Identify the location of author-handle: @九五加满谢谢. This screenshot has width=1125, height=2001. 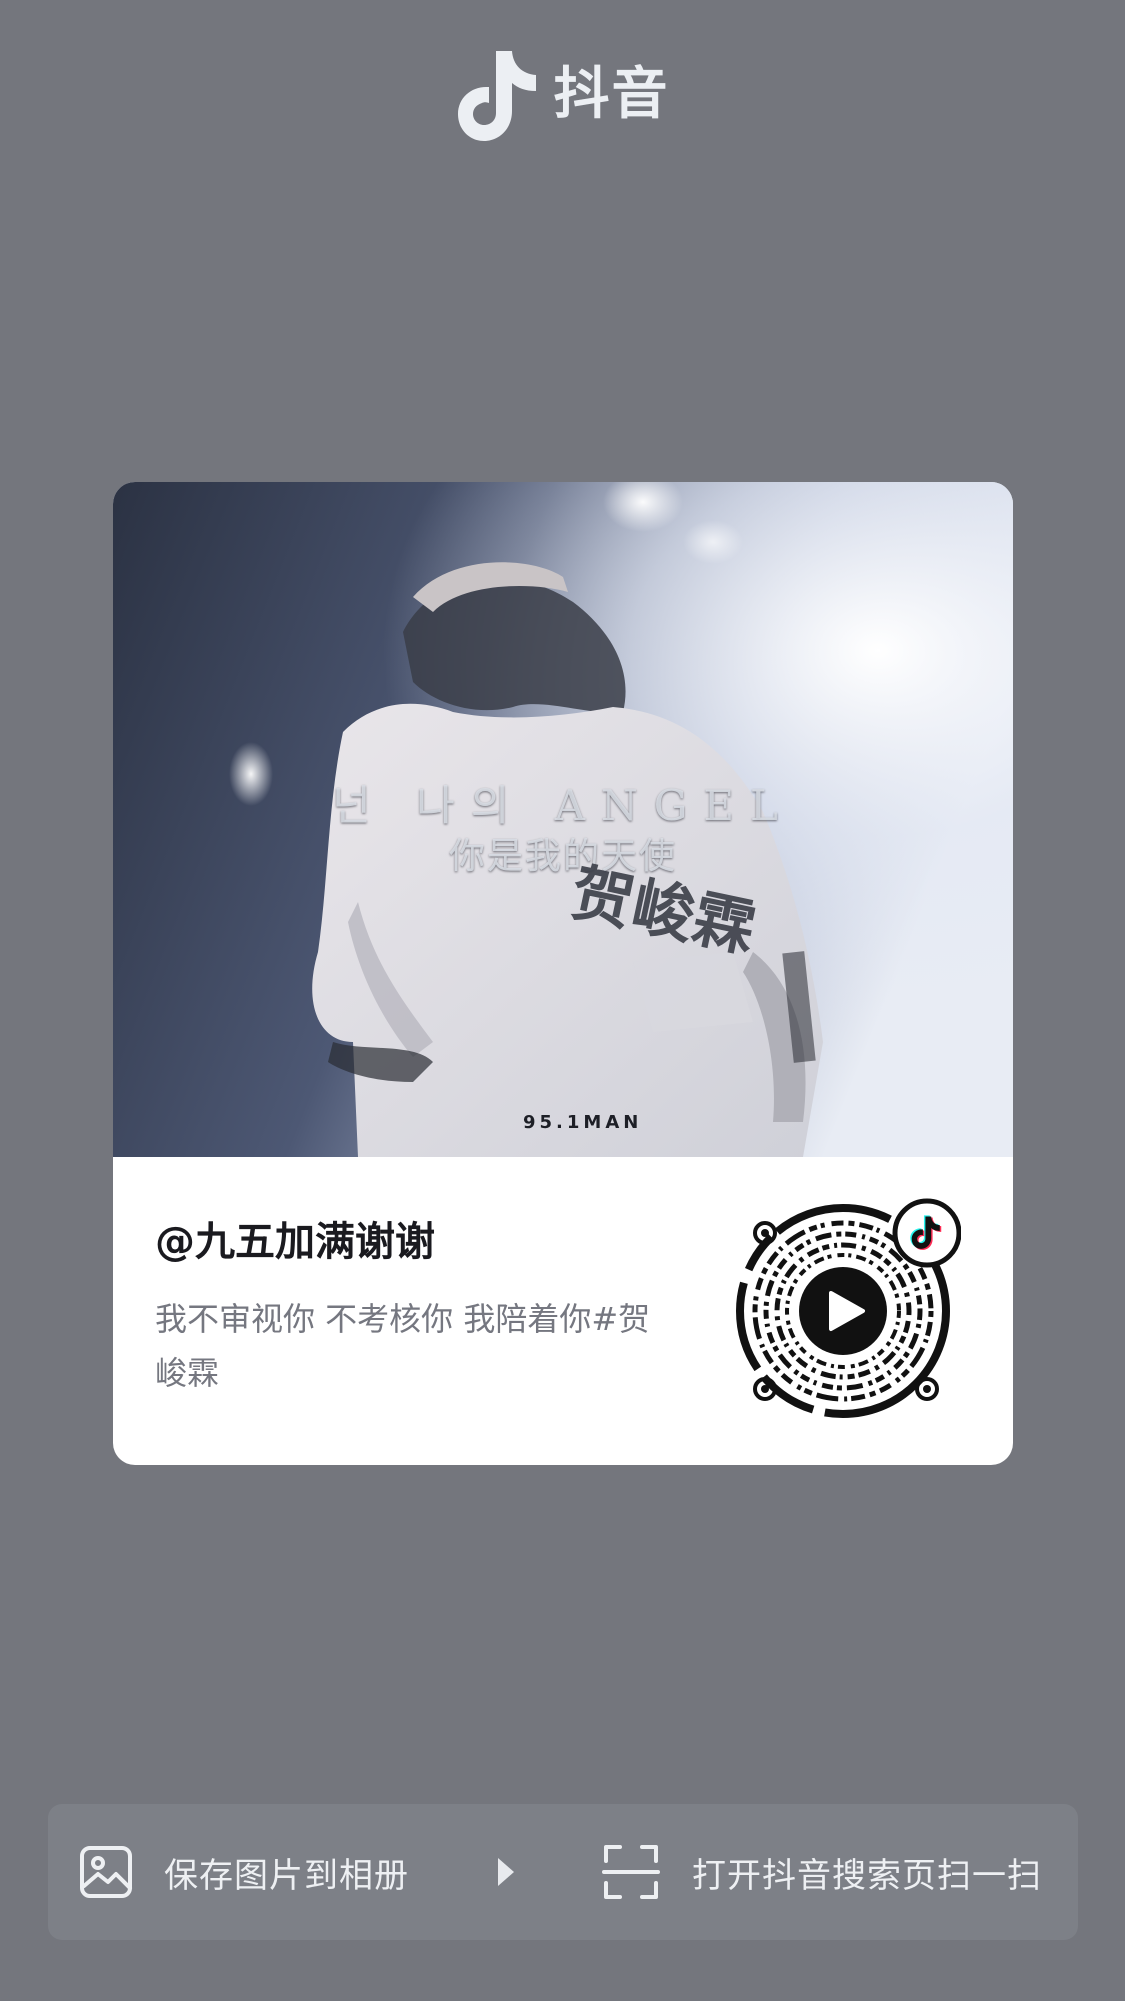
(295, 1242).